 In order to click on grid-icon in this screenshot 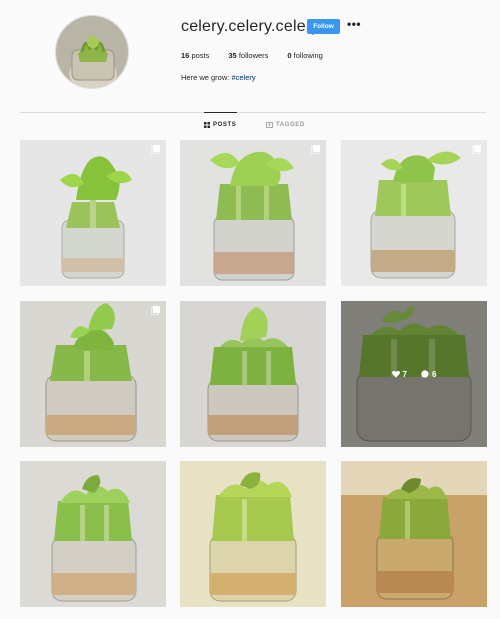, I will do `click(207, 125)`.